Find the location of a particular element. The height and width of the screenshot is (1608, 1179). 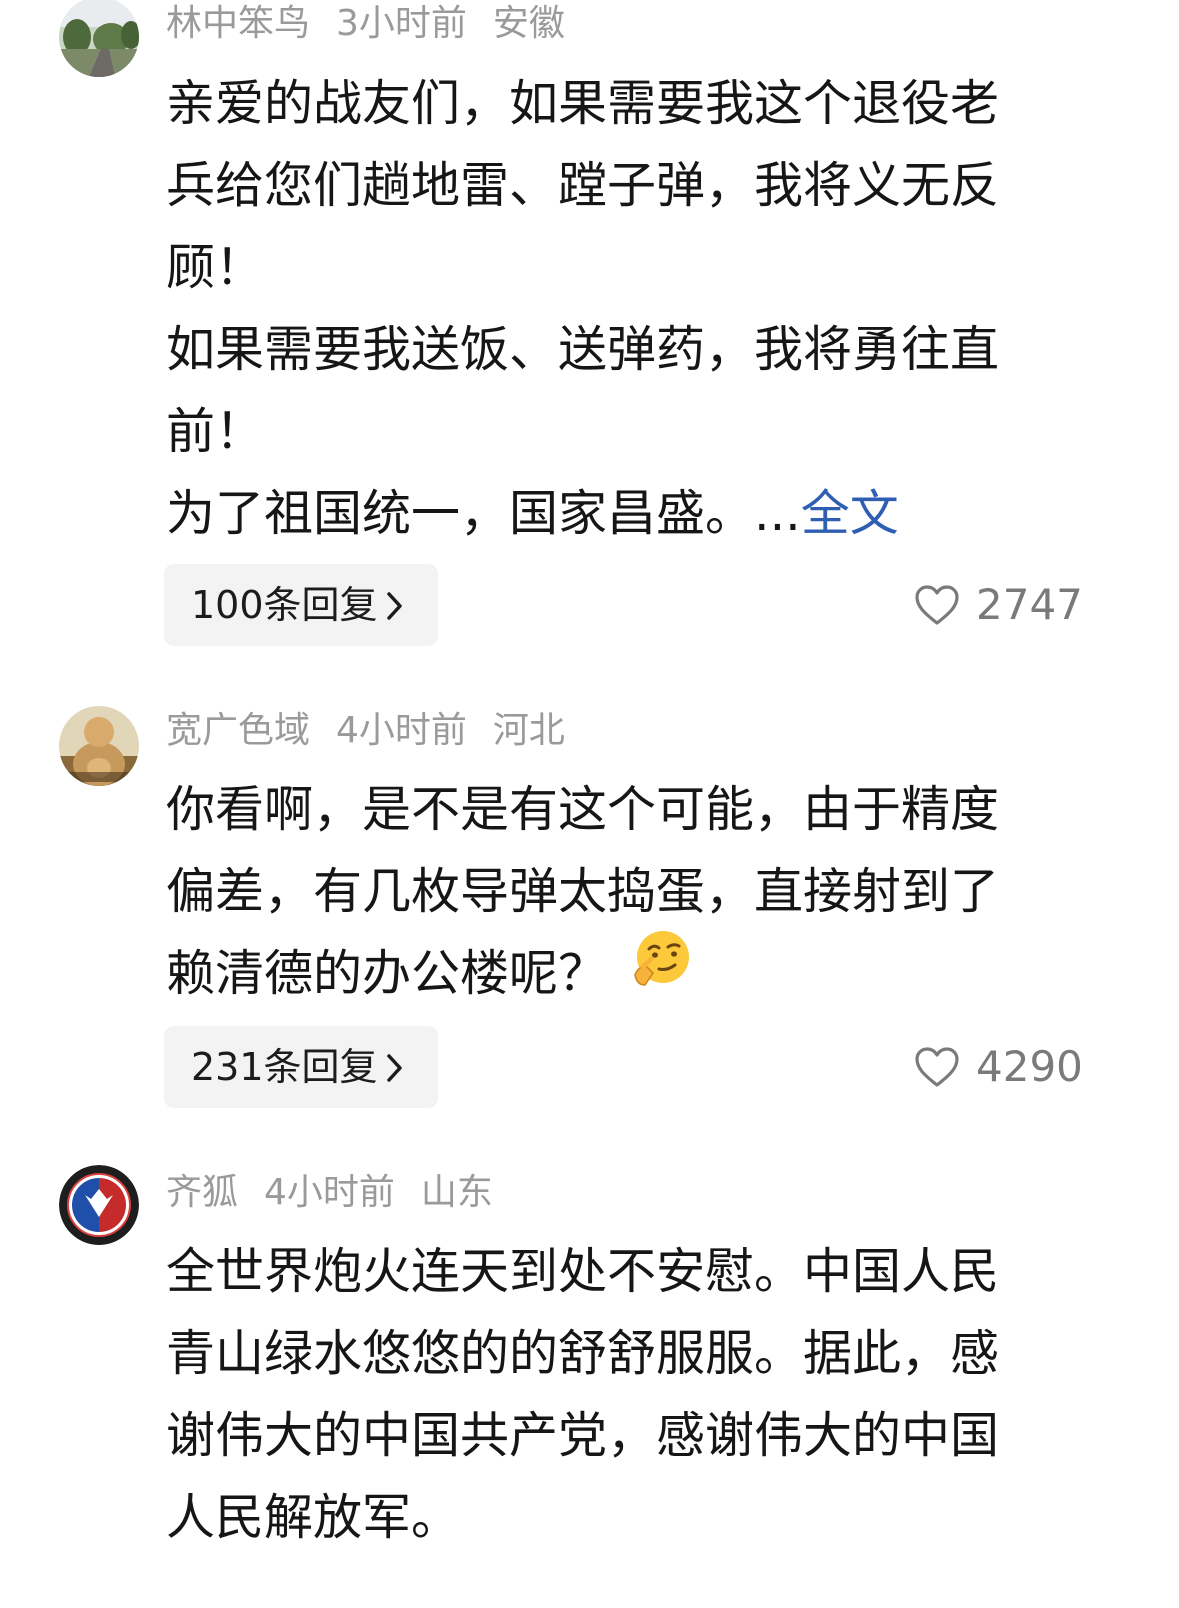

comment-line: 全世界炮火连天到处不安慰。中国人民 is located at coordinates (583, 1271).